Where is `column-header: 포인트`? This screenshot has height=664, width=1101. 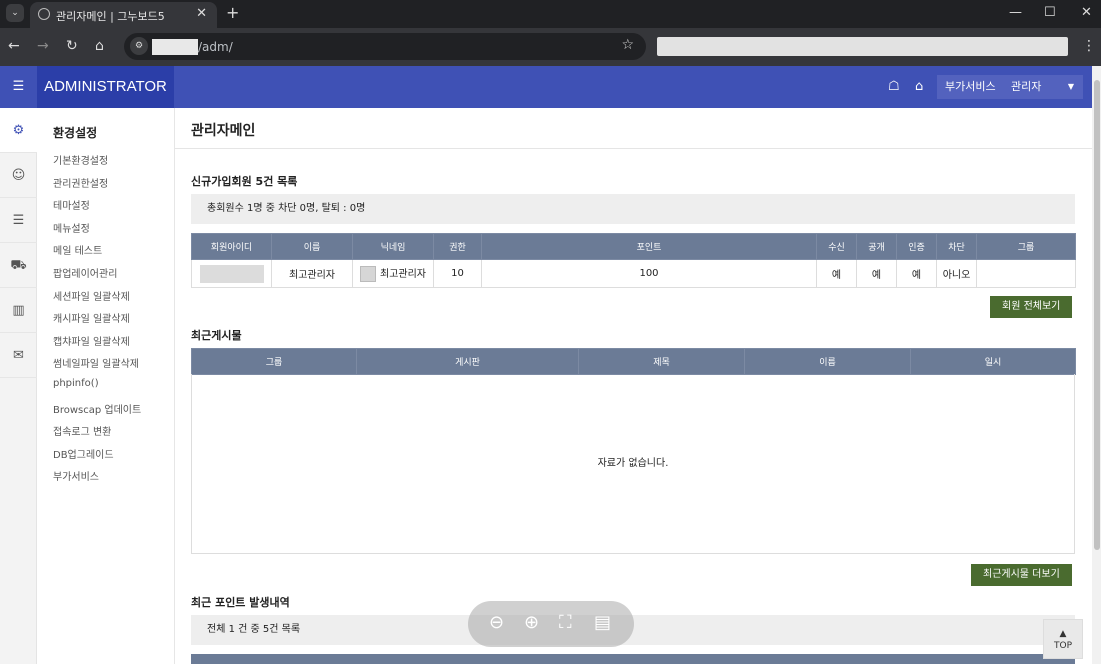 column-header: 포인트 is located at coordinates (649, 246).